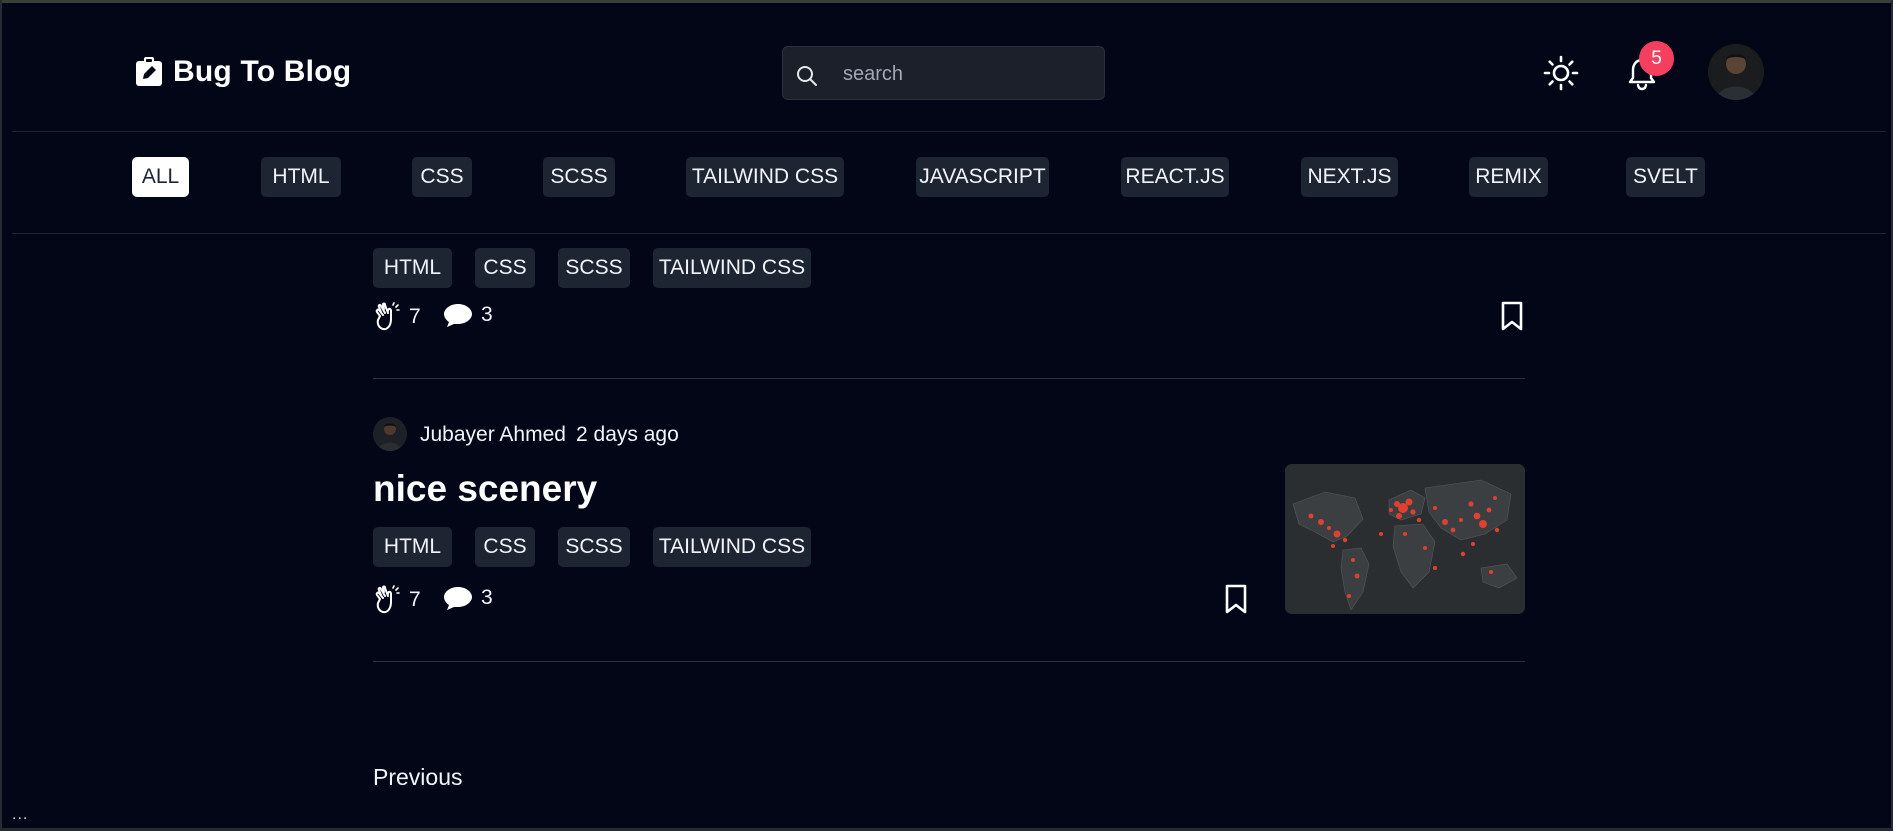 This screenshot has width=1893, height=831. Describe the element at coordinates (1, 415) in the screenshot. I see `window-left-border` at that location.